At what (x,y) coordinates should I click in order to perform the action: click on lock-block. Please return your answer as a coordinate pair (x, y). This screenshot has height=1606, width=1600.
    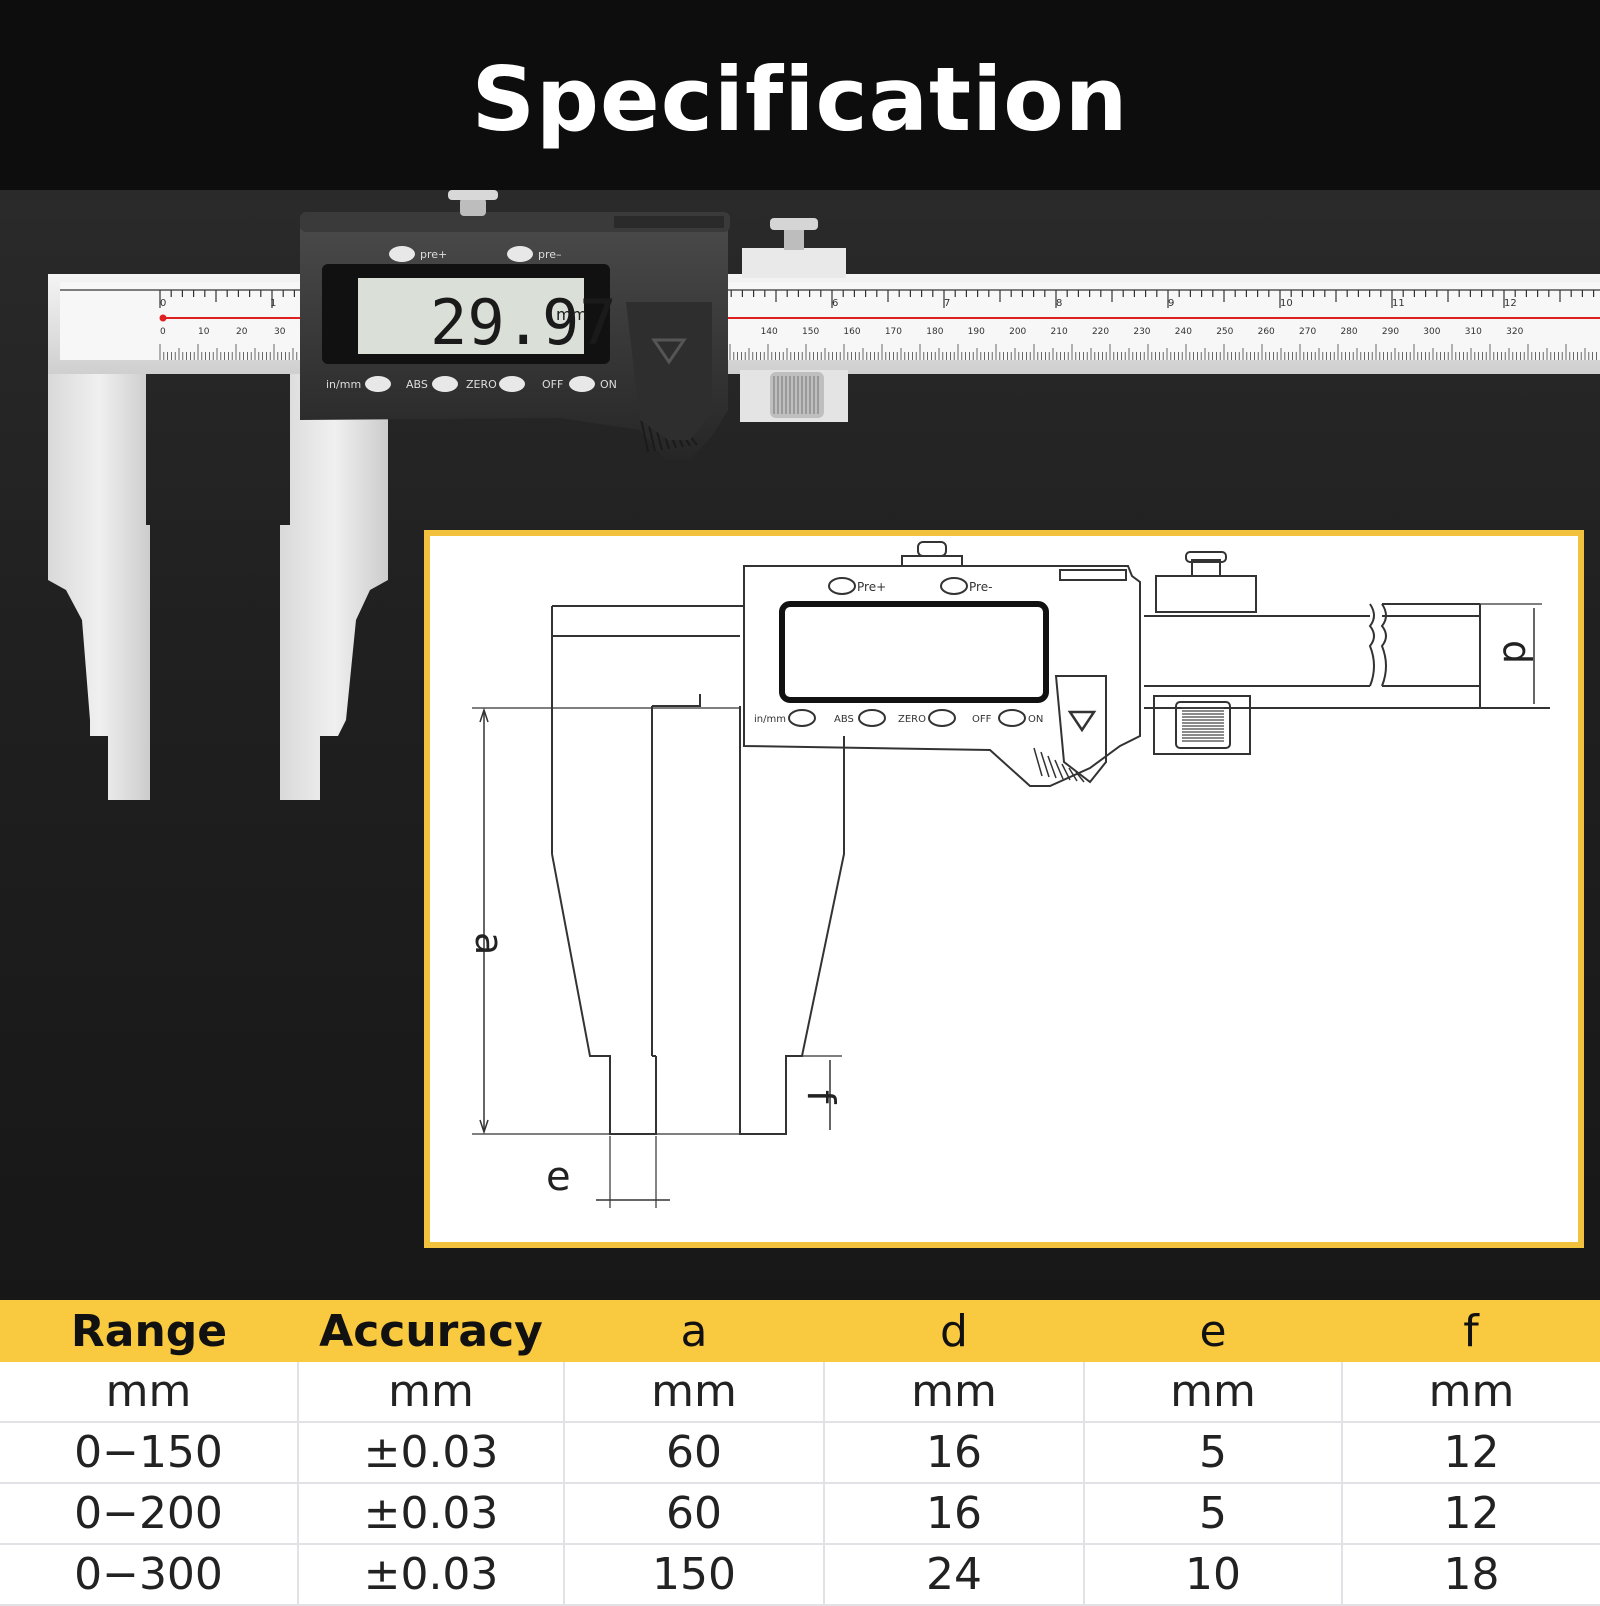
    Looking at the image, I should click on (794, 263).